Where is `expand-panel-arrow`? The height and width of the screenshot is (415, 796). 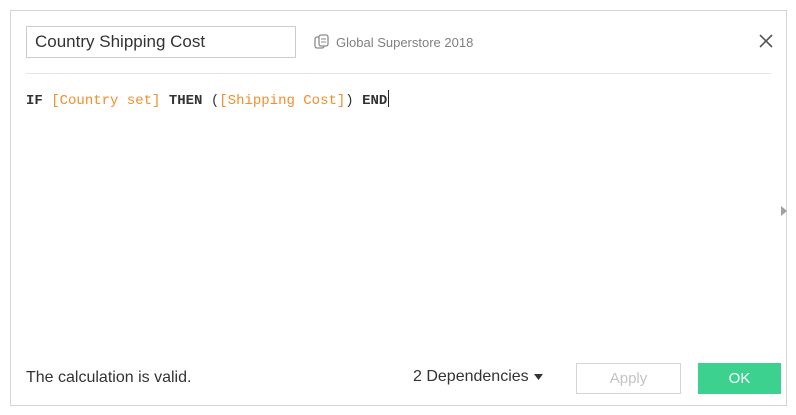 expand-panel-arrow is located at coordinates (784, 211).